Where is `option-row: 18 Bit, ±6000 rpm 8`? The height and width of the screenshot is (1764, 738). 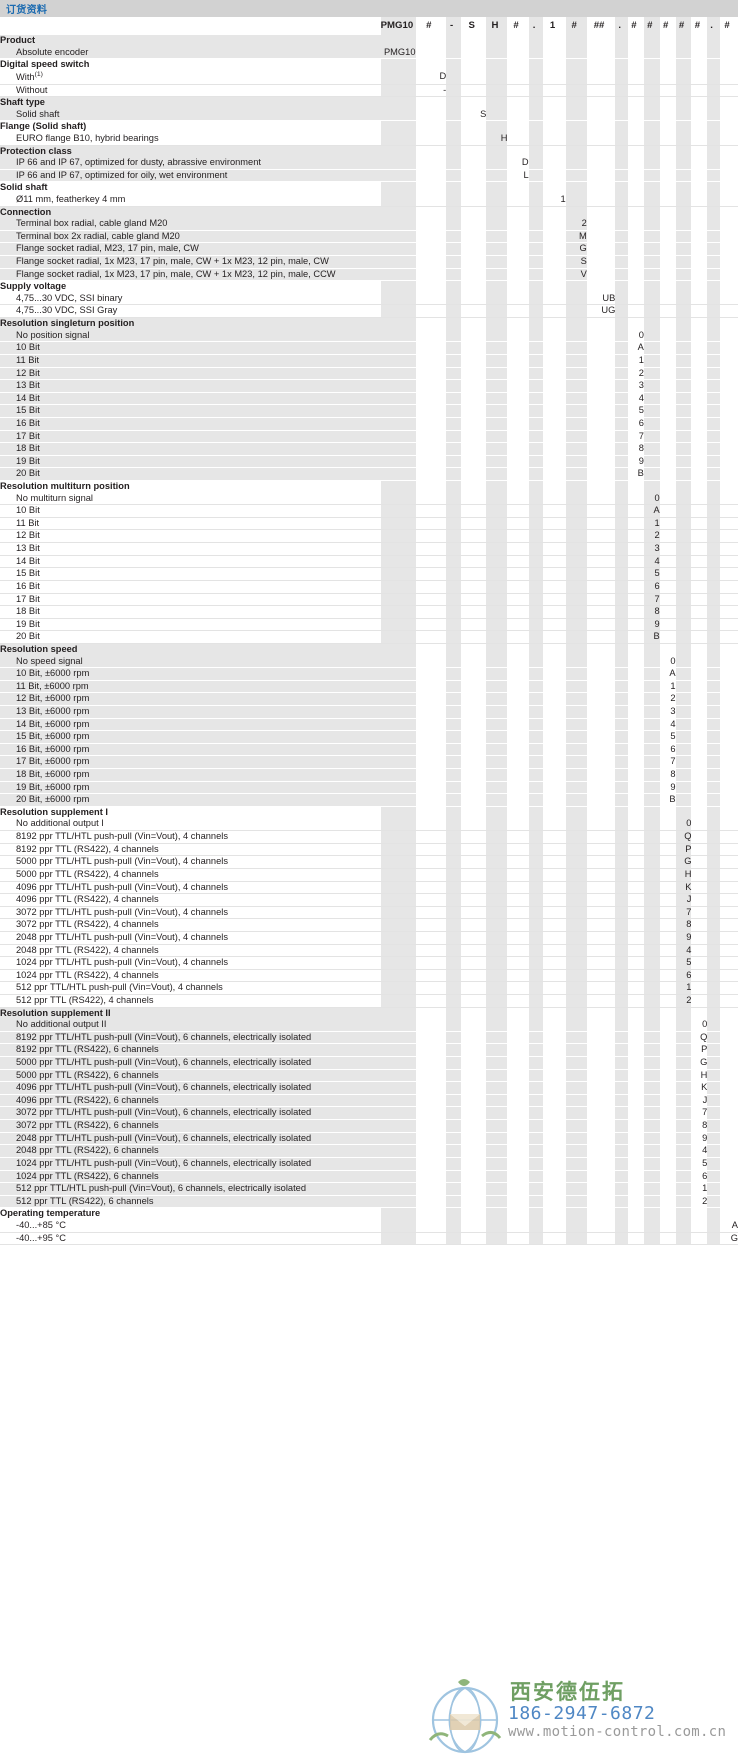
option-row: 18 Bit, ±6000 rpm 8 is located at coordinates (369, 775).